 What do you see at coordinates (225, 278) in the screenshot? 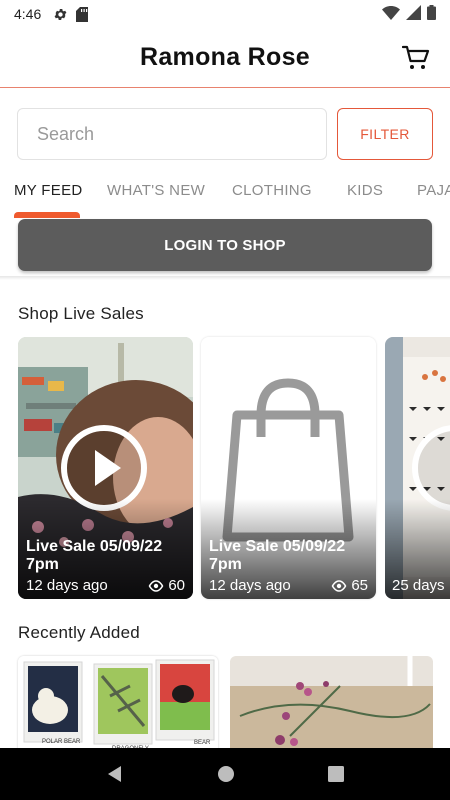
I see `divider` at bounding box center [225, 278].